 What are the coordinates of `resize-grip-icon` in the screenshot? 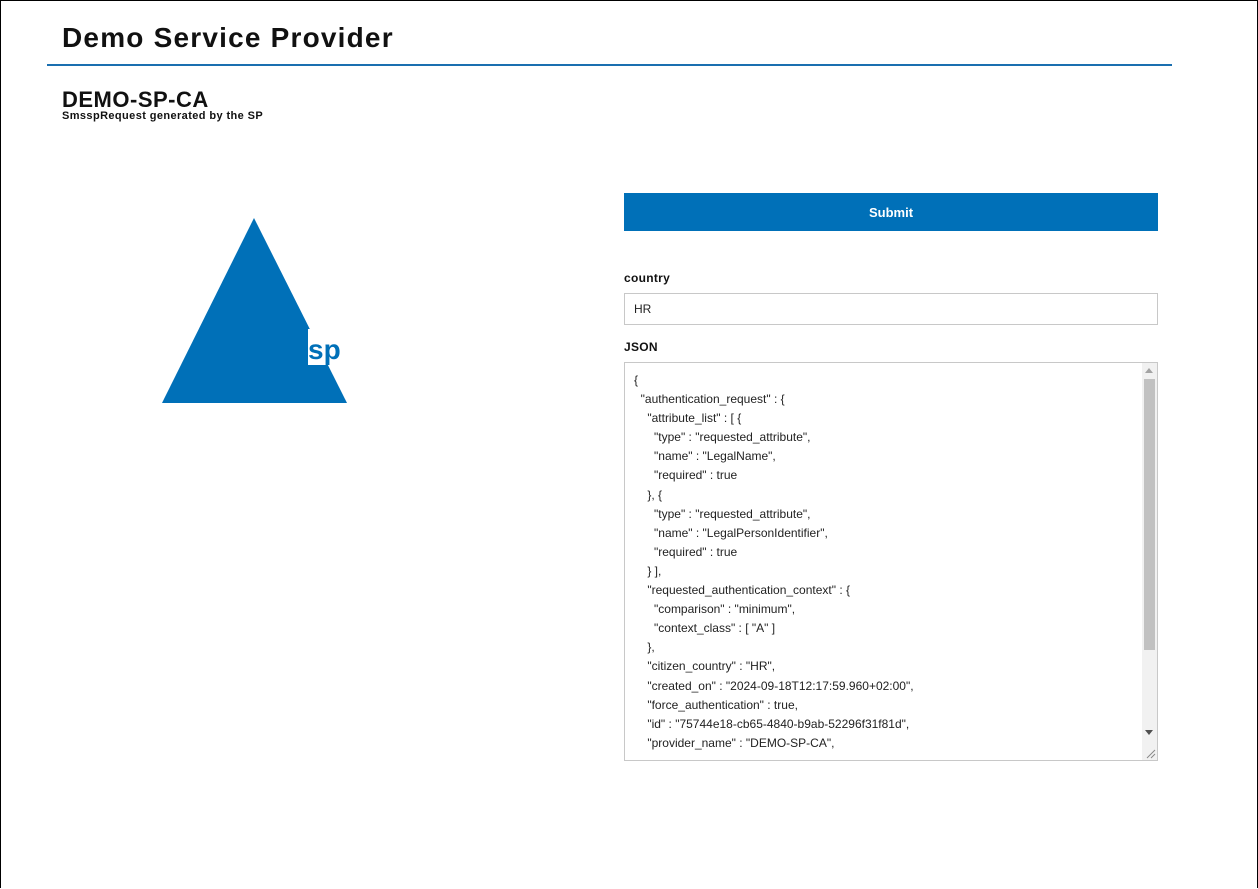 It's located at (1150, 753).